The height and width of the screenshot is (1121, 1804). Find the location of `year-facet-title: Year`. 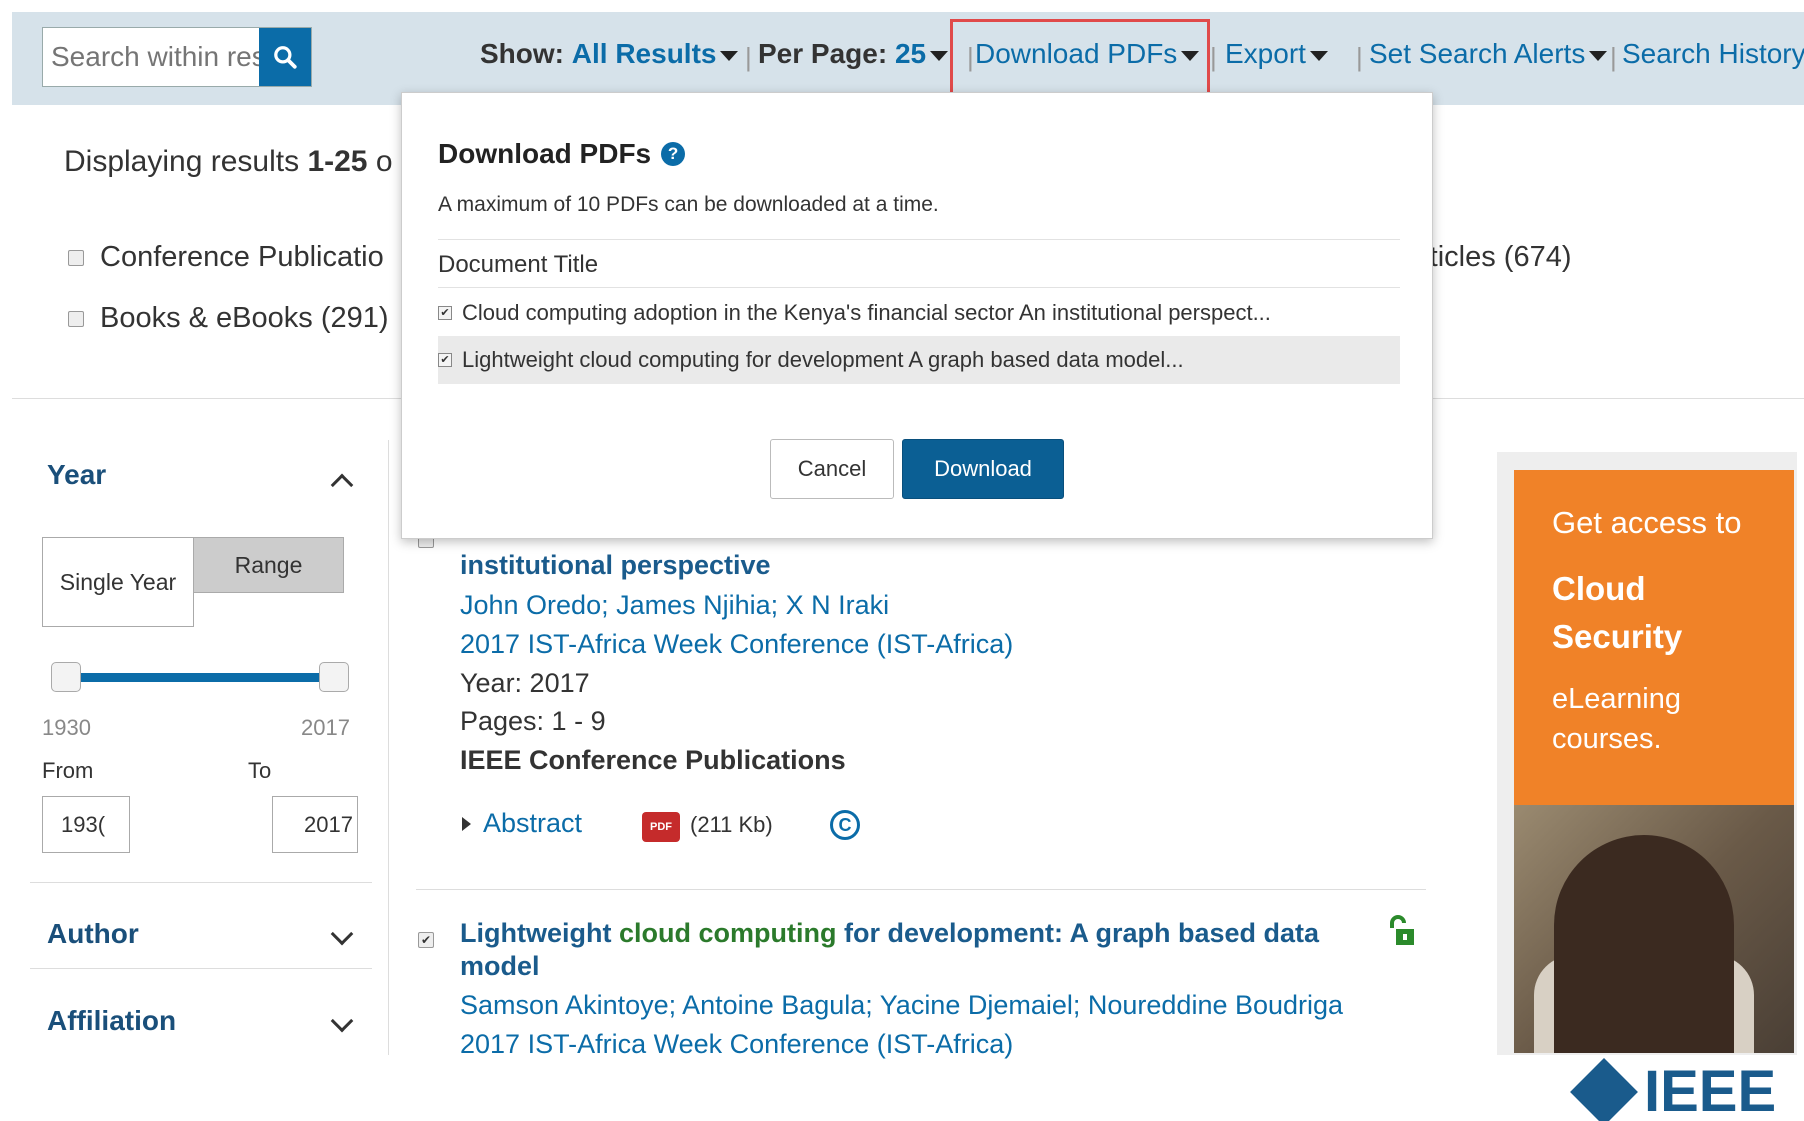

year-facet-title: Year is located at coordinates (76, 475).